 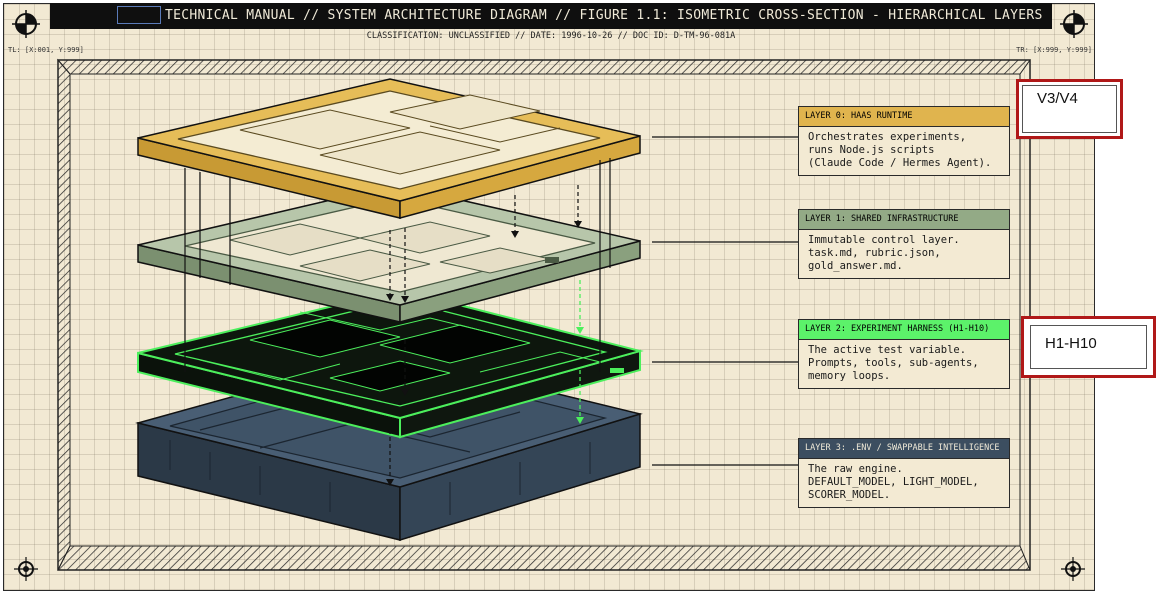 I want to click on callout-text-line: Orchestrates experiments,, so click(x=887, y=137).